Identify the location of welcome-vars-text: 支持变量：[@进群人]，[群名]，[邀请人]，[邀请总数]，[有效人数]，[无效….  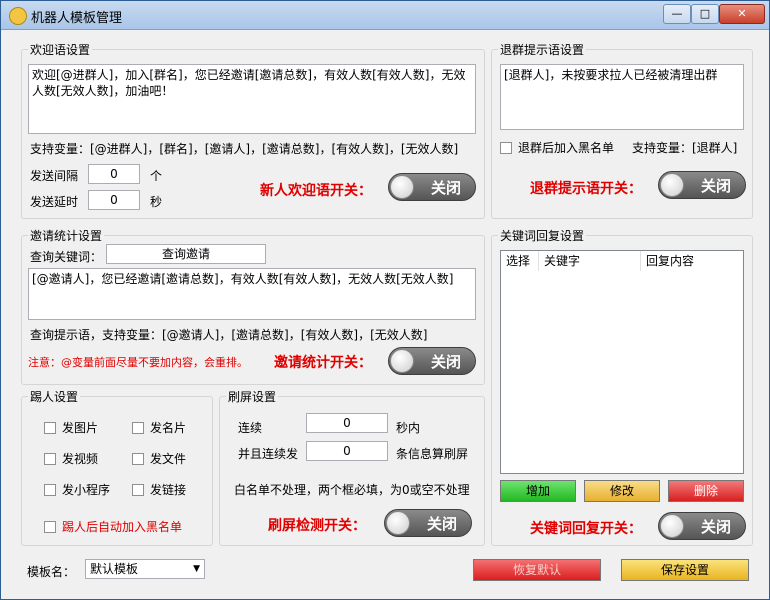
(244, 149).